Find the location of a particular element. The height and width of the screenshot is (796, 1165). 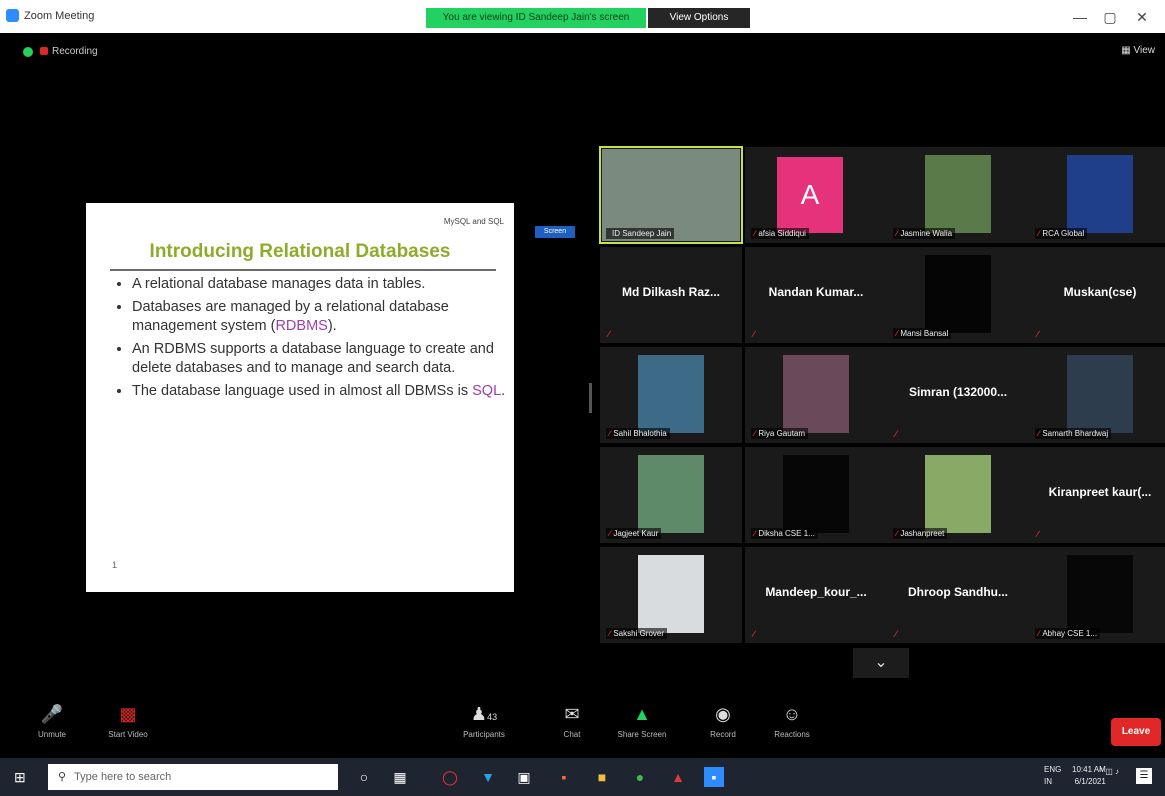

participant-name-label: ∕ afsia Siddiqui is located at coordinates (780, 233).